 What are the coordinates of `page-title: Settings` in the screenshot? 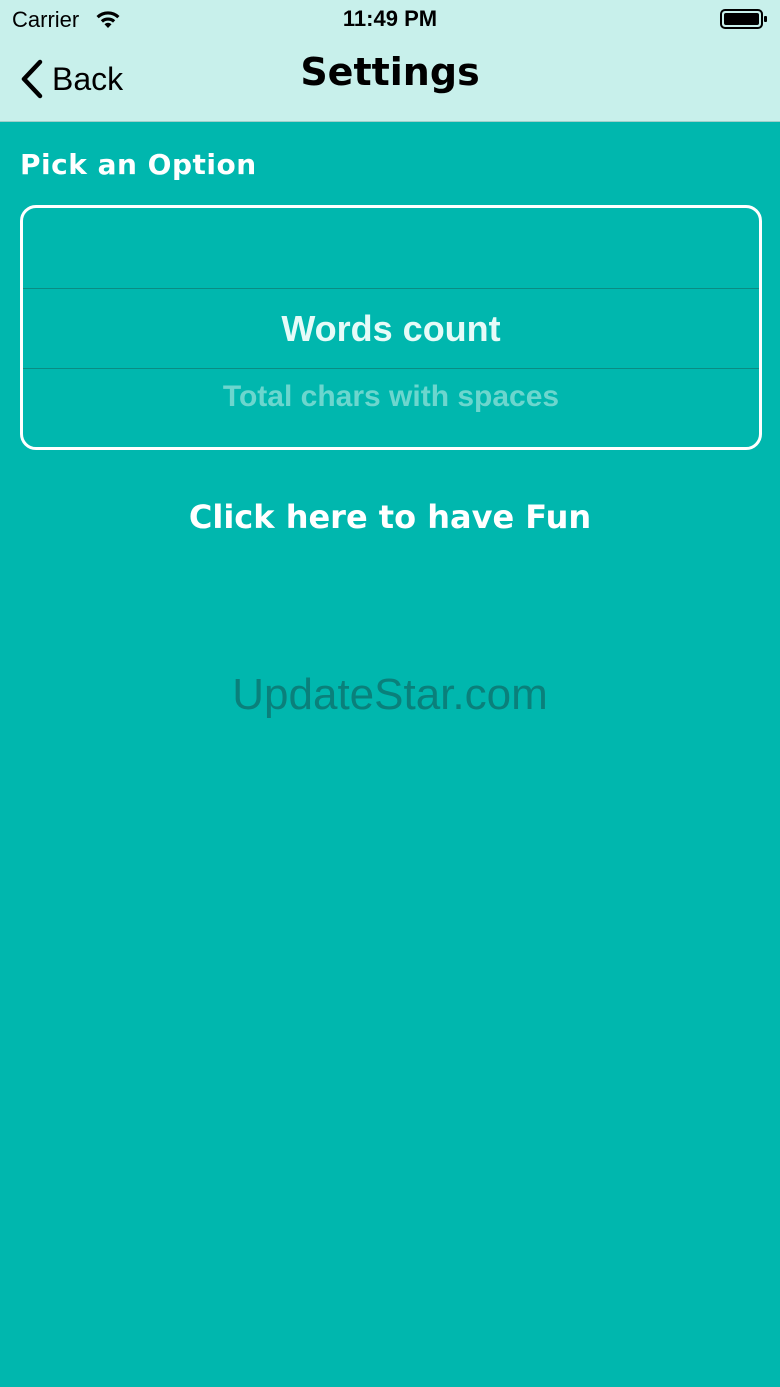 It's located at (390, 72).